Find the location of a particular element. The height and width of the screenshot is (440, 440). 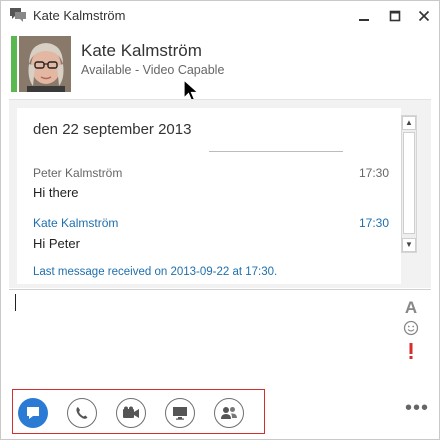

participants-button is located at coordinates (229, 413).